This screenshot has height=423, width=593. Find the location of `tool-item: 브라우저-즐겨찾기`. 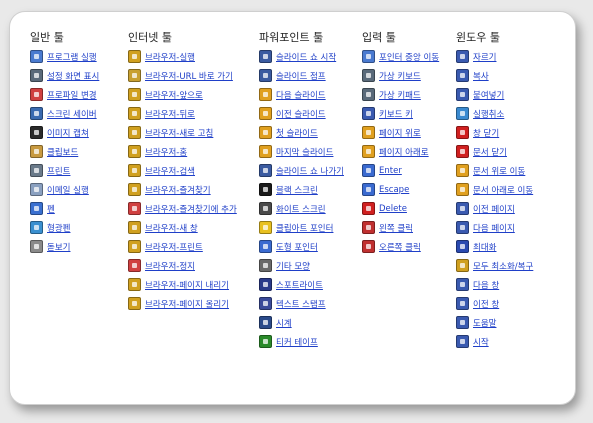

tool-item: 브라우저-즐겨찾기 is located at coordinates (182, 189).